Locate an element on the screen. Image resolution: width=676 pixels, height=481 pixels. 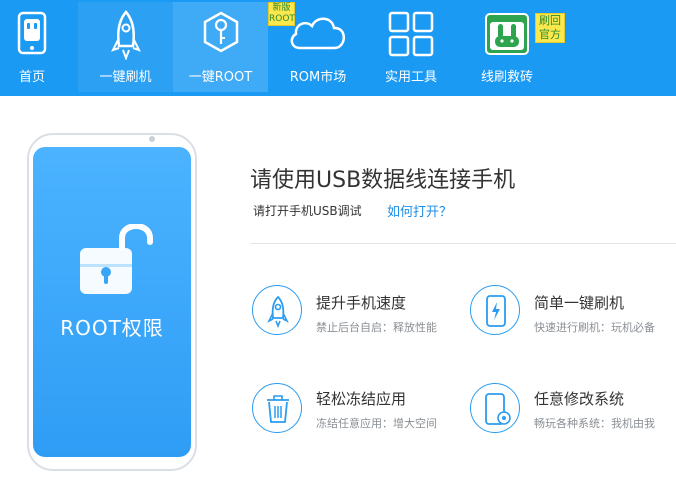
root-permission-text: ROOT权限 is located at coordinates (112, 328).